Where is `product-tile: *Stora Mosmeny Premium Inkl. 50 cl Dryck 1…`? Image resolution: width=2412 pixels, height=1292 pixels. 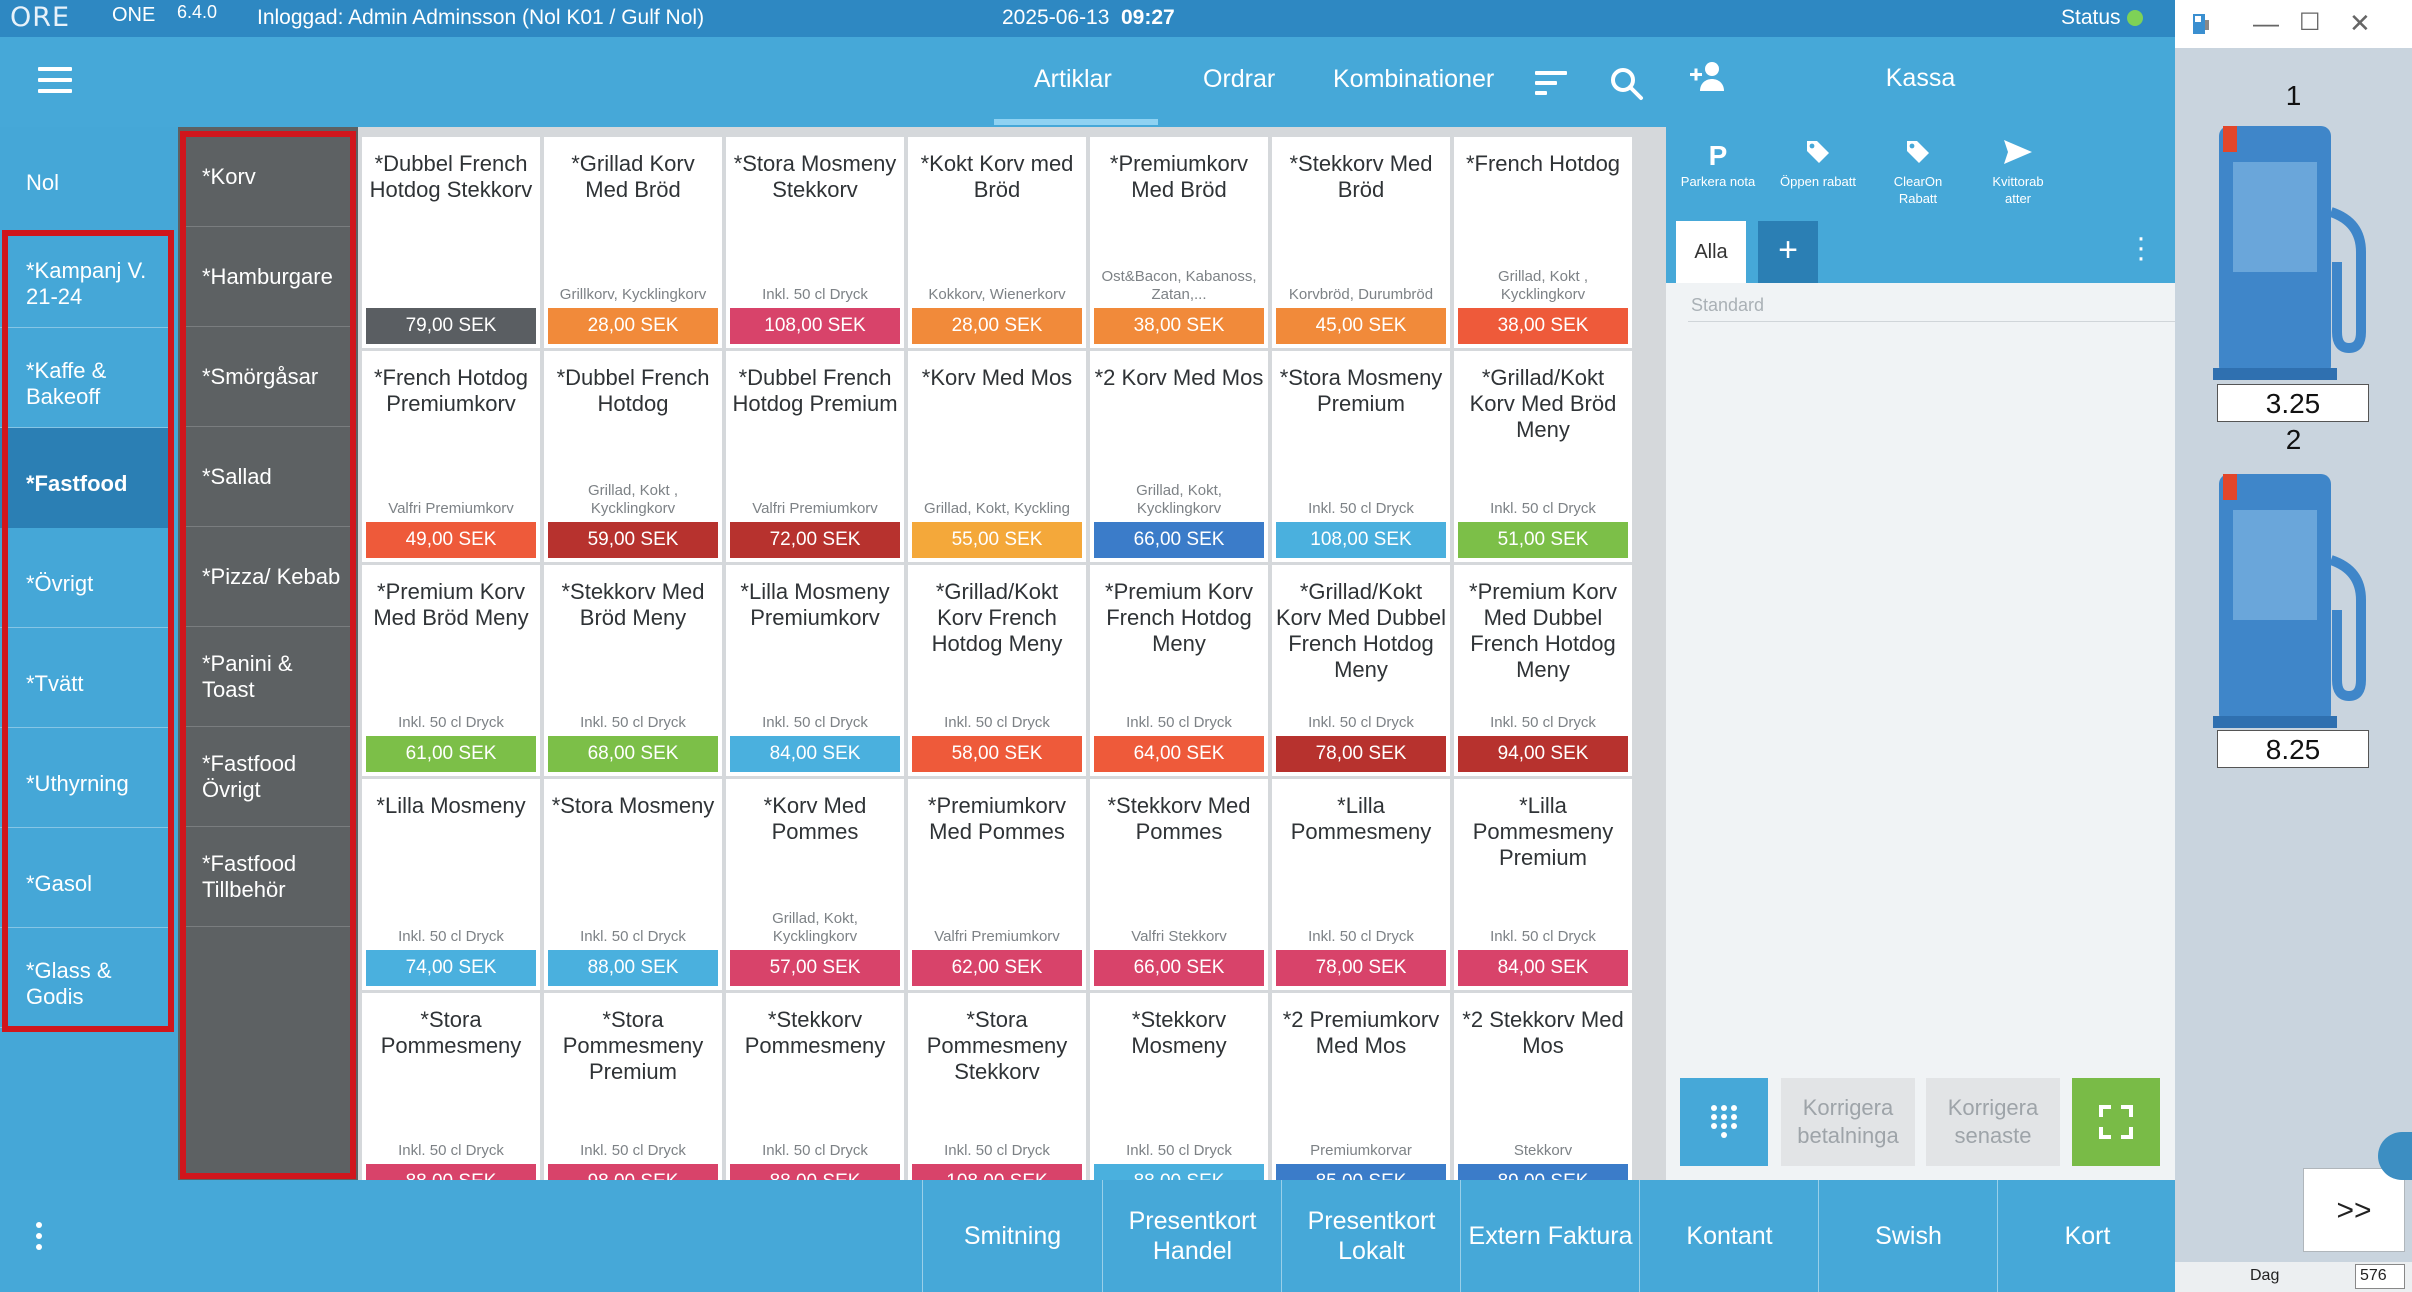 product-tile: *Stora Mosmeny Premium Inkl. 50 cl Dryck 1… is located at coordinates (1361, 456).